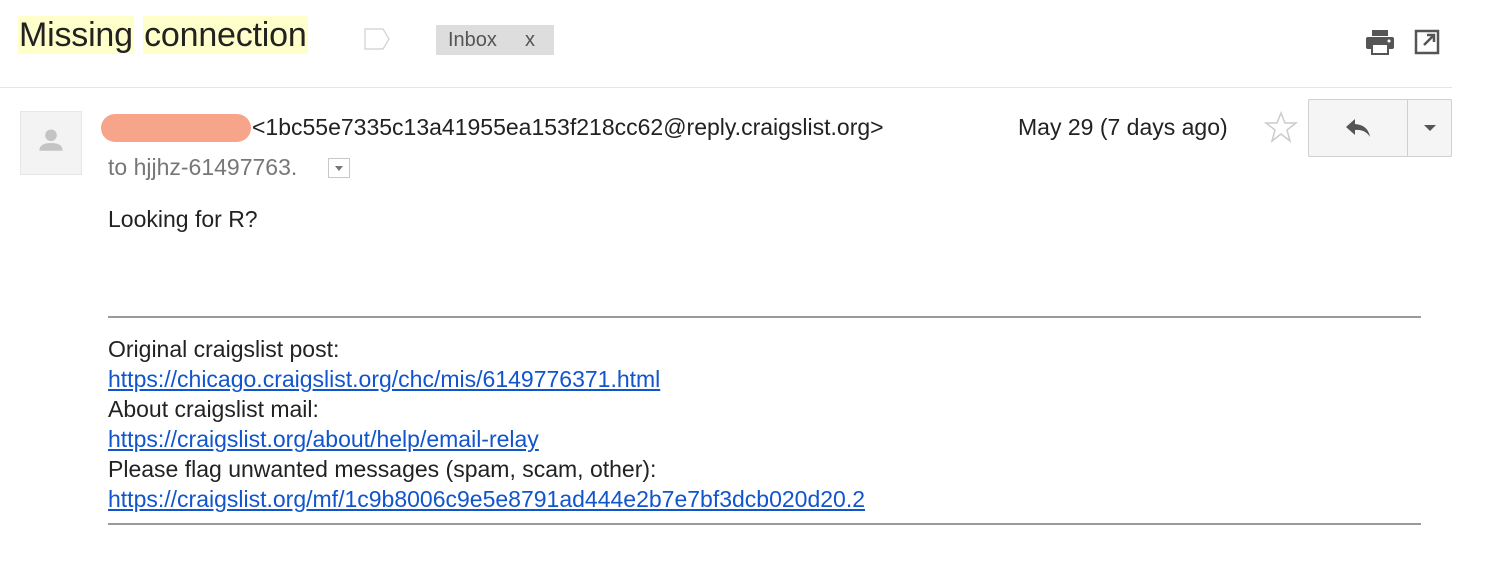 The width and height of the screenshot is (1490, 570). Describe the element at coordinates (51, 140) in the screenshot. I see `default-avatar-icon` at that location.